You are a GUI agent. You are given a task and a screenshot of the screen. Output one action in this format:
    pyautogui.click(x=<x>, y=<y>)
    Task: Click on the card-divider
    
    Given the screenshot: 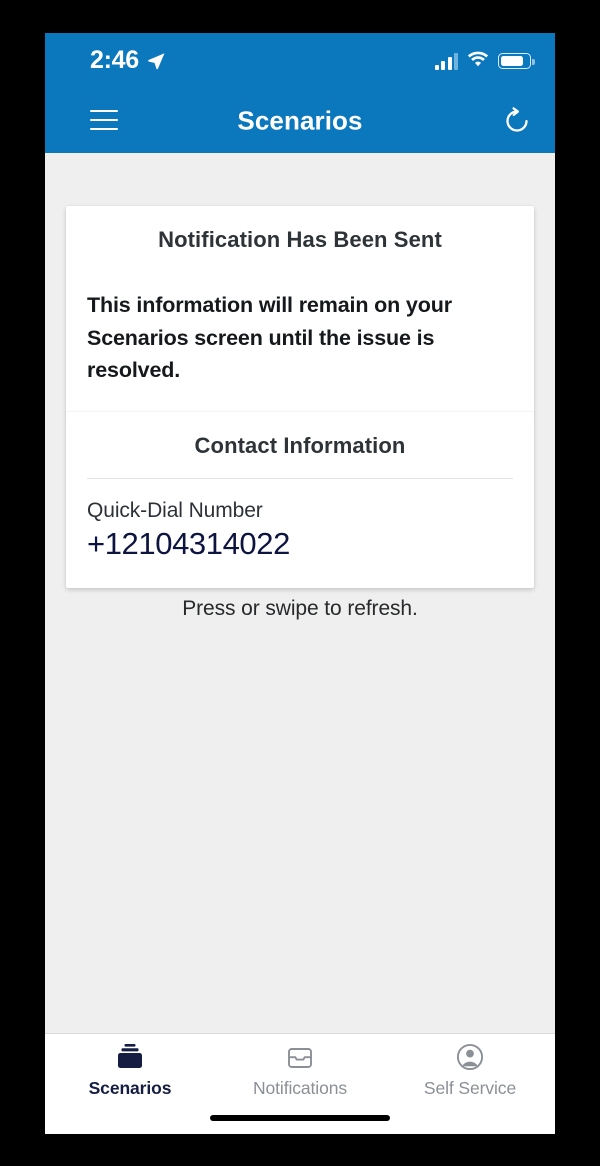 What is the action you would take?
    pyautogui.click(x=300, y=478)
    